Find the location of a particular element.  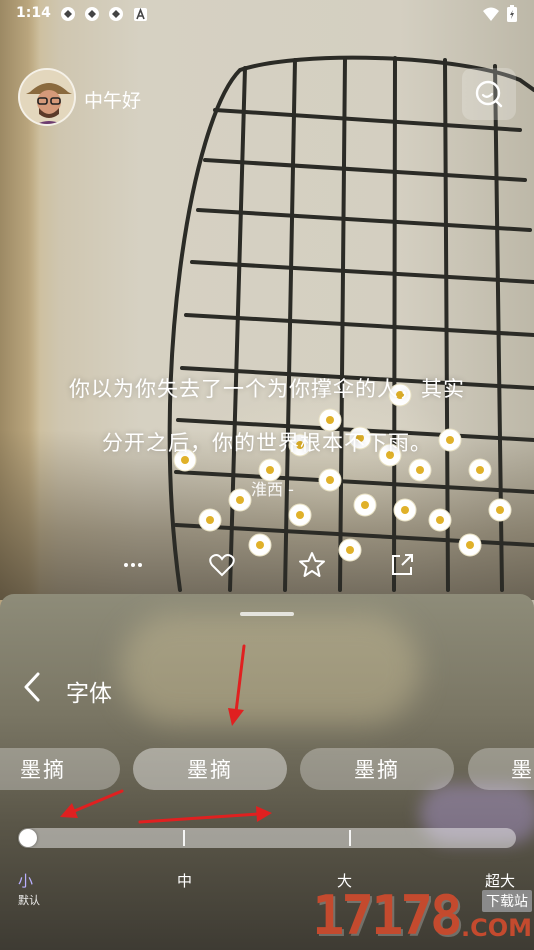

more-icon is located at coordinates (133, 565).